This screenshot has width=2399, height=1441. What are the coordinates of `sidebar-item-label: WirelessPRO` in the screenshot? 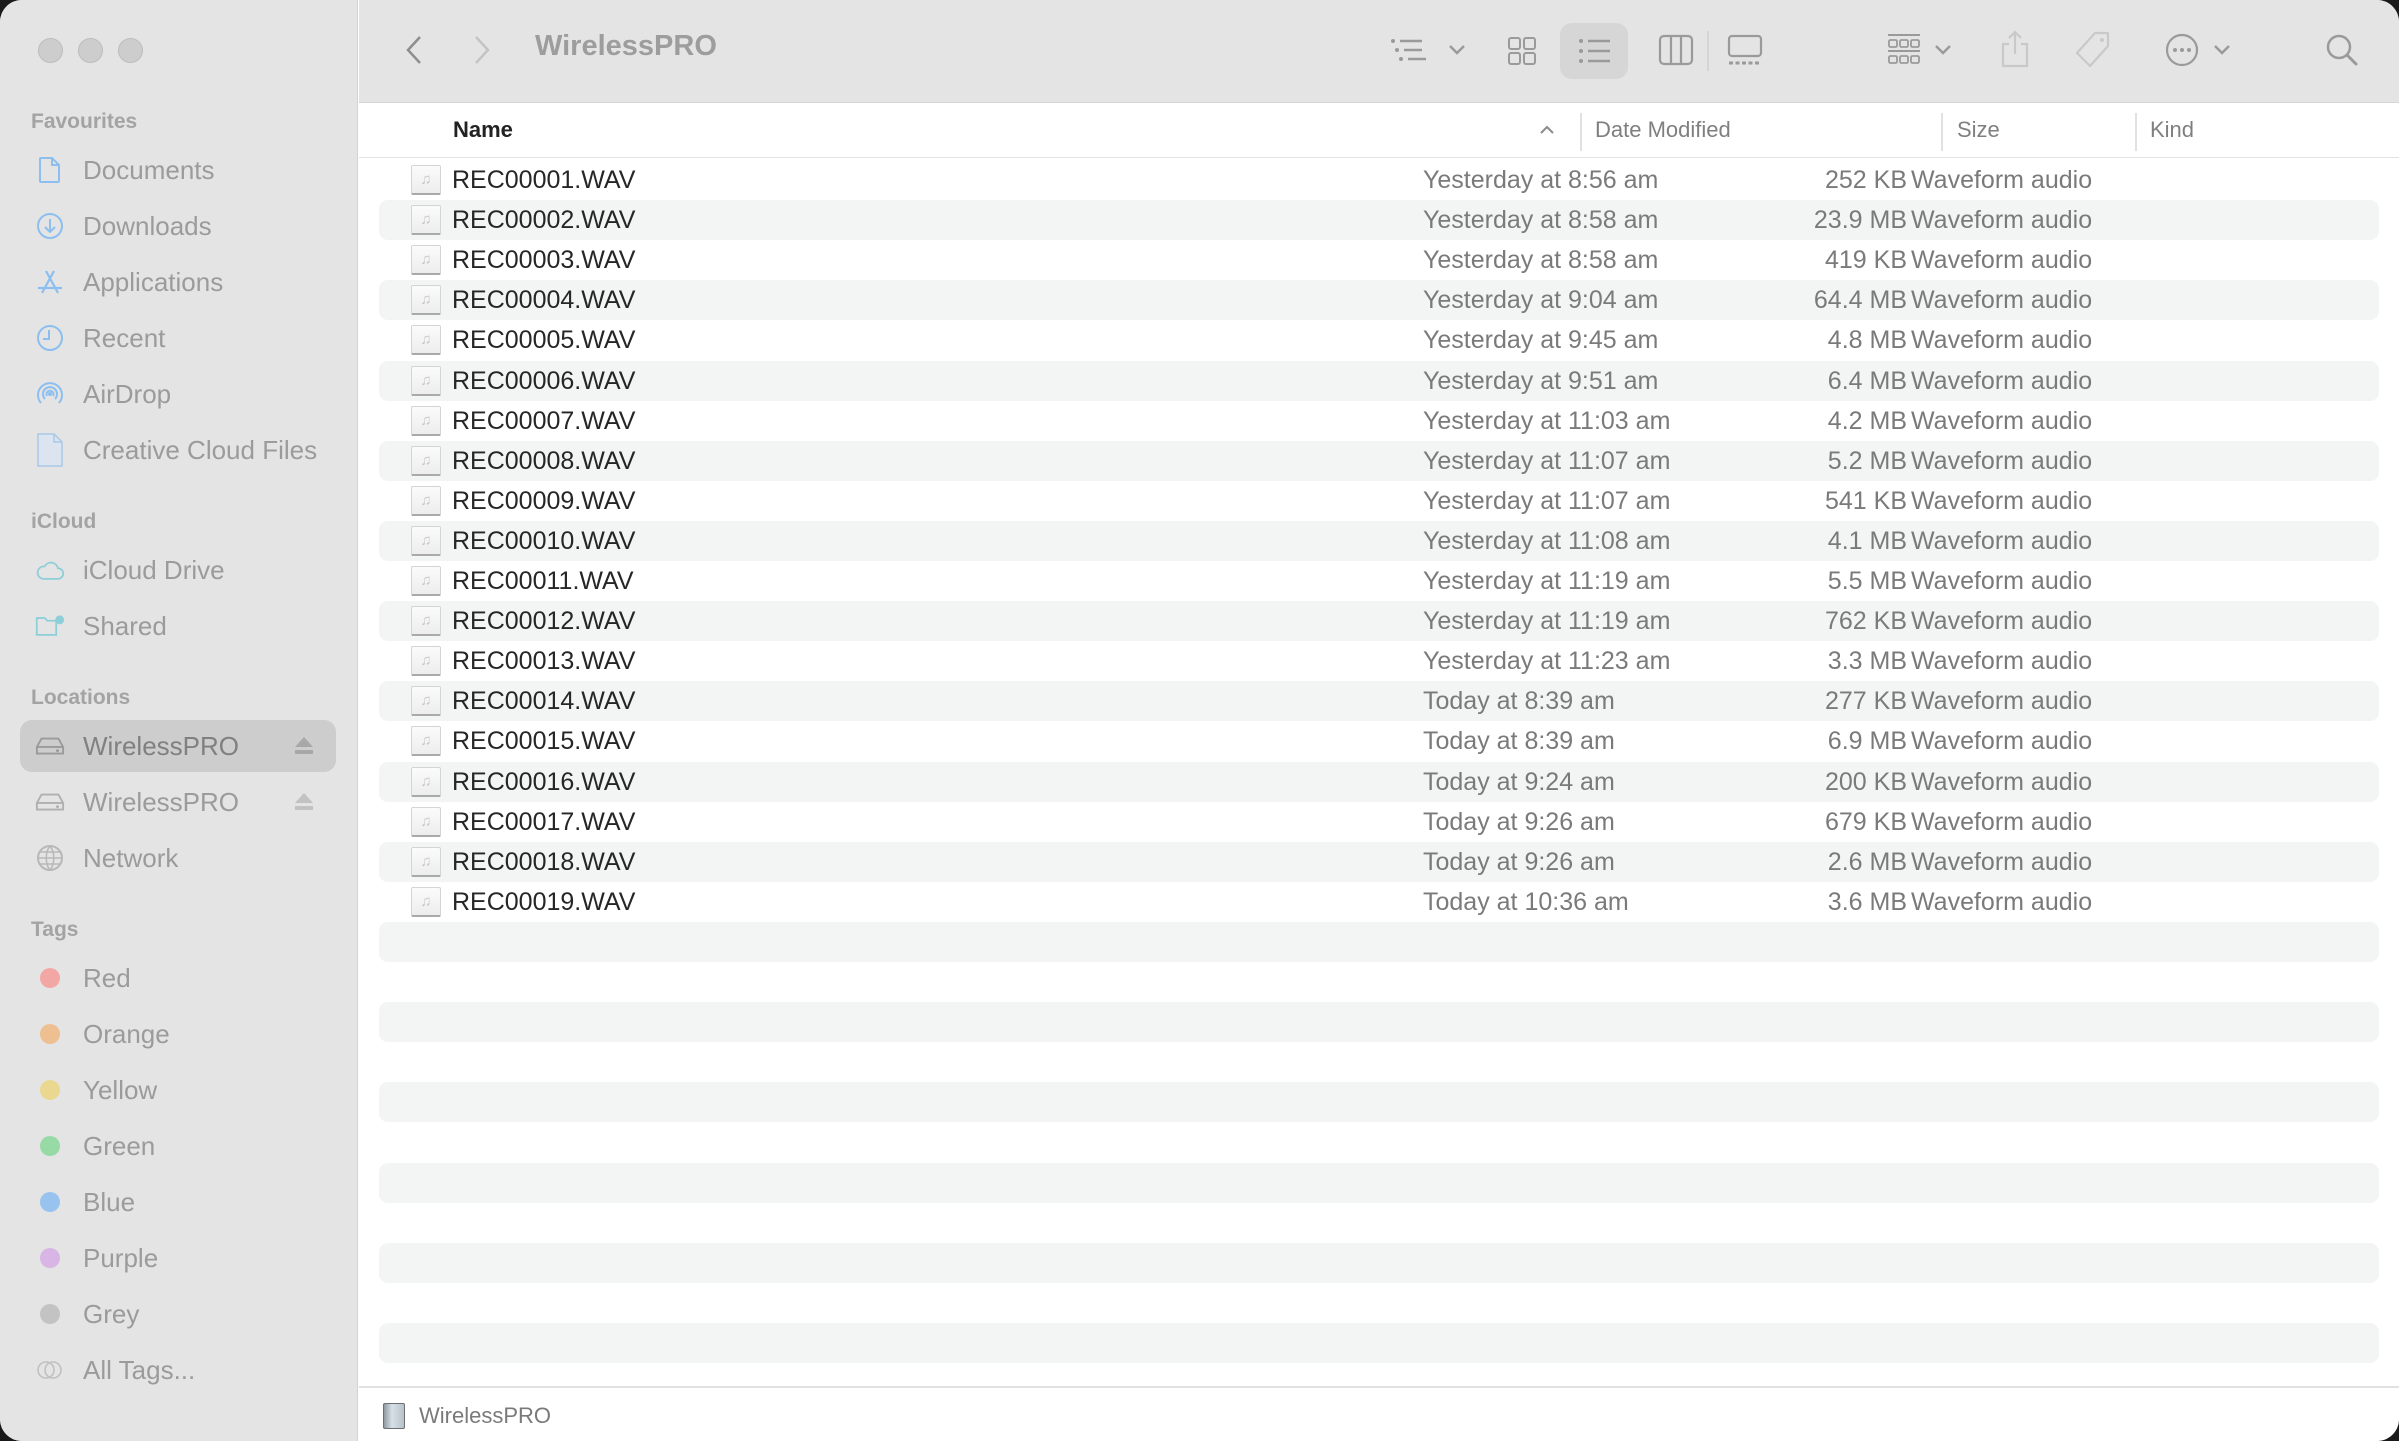 It's located at (161, 801).